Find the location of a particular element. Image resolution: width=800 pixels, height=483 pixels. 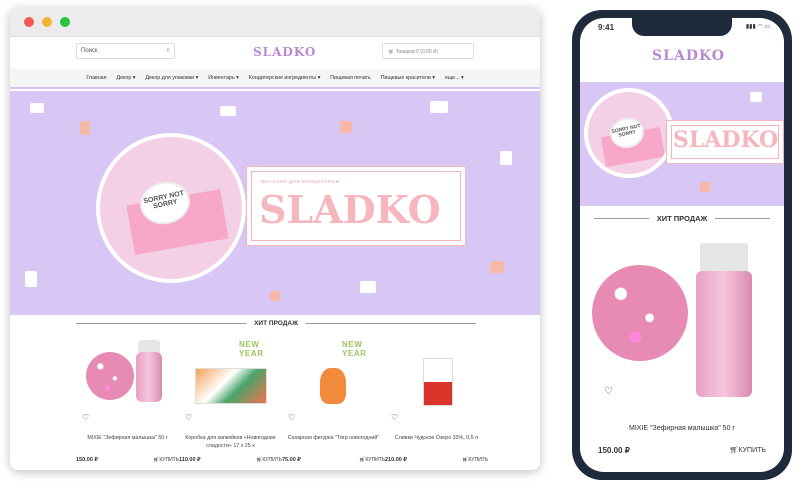

status-icons: ▮▮▮ ◠ ▭ is located at coordinates (757, 27).